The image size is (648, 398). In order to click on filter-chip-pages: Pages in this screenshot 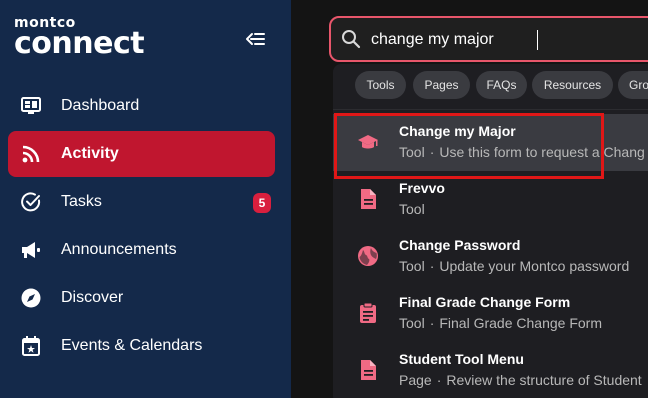, I will do `click(441, 85)`.